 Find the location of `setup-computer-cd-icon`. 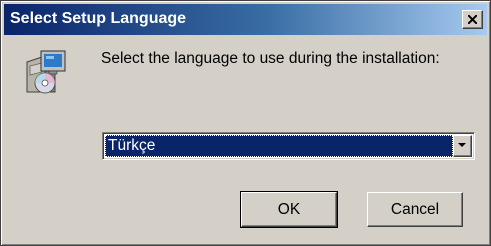

setup-computer-cd-icon is located at coordinates (46, 72).